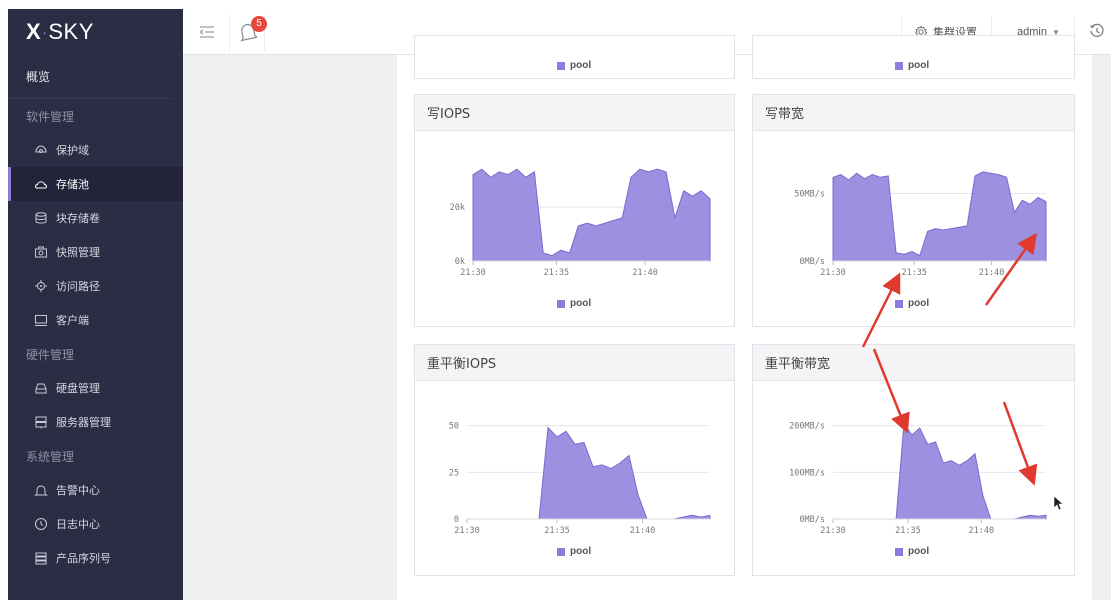 The width and height of the screenshot is (1111, 600). Describe the element at coordinates (807, 427) in the screenshot. I see `y-tick-label: 200MB/s` at that location.